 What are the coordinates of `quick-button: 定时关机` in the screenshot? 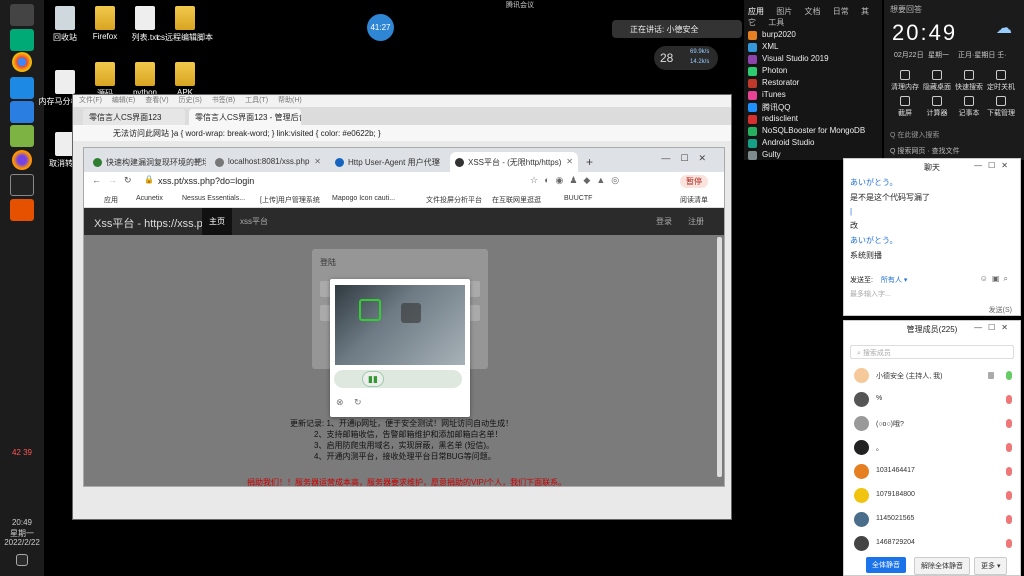 It's located at (1001, 81).